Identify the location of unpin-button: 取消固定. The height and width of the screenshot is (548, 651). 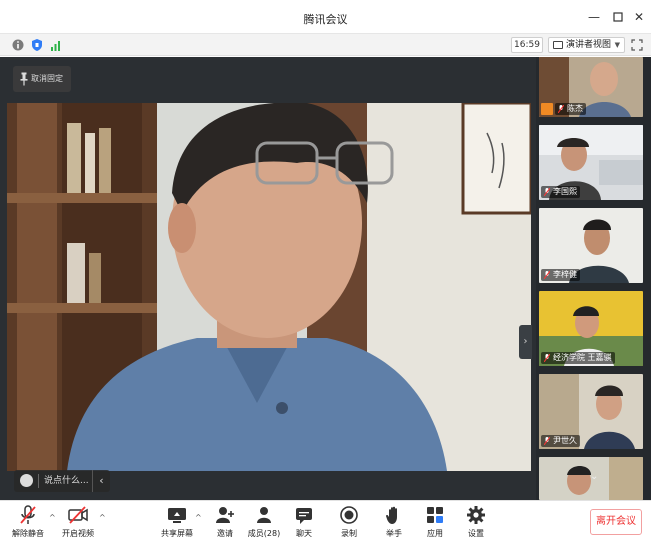
(42, 79).